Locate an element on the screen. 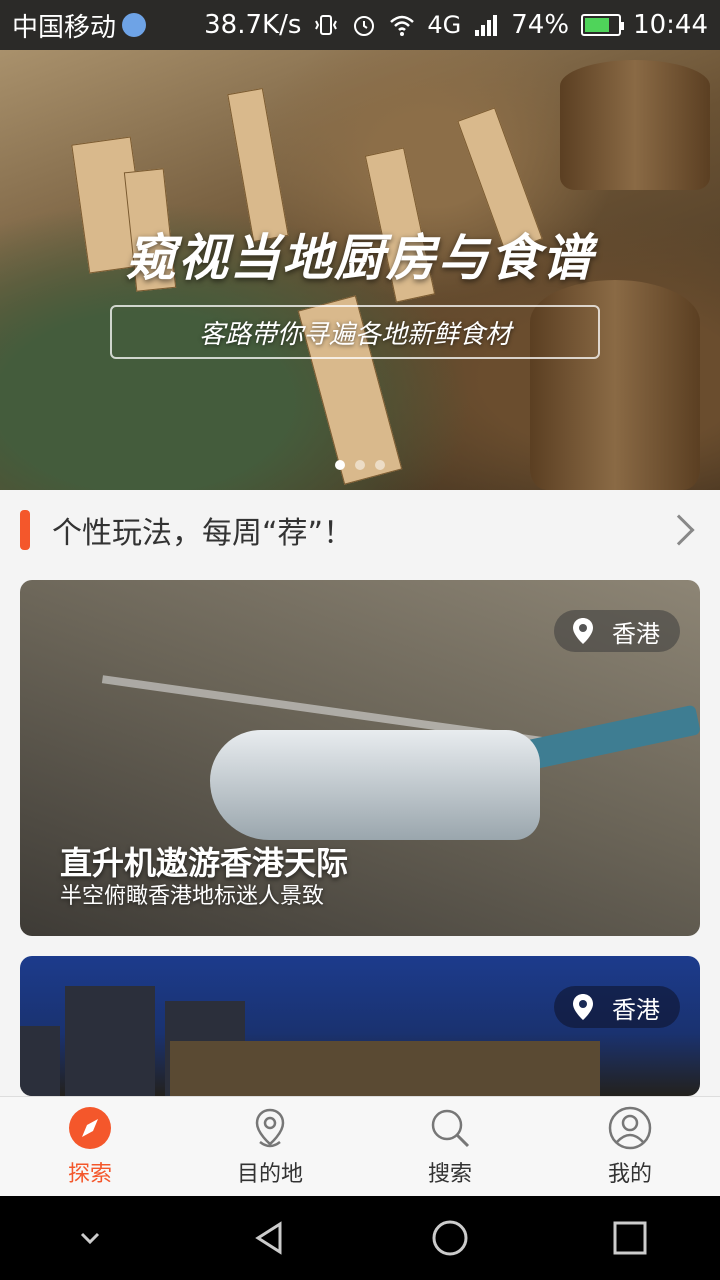 The image size is (720, 1280). recents-icon is located at coordinates (630, 1238).